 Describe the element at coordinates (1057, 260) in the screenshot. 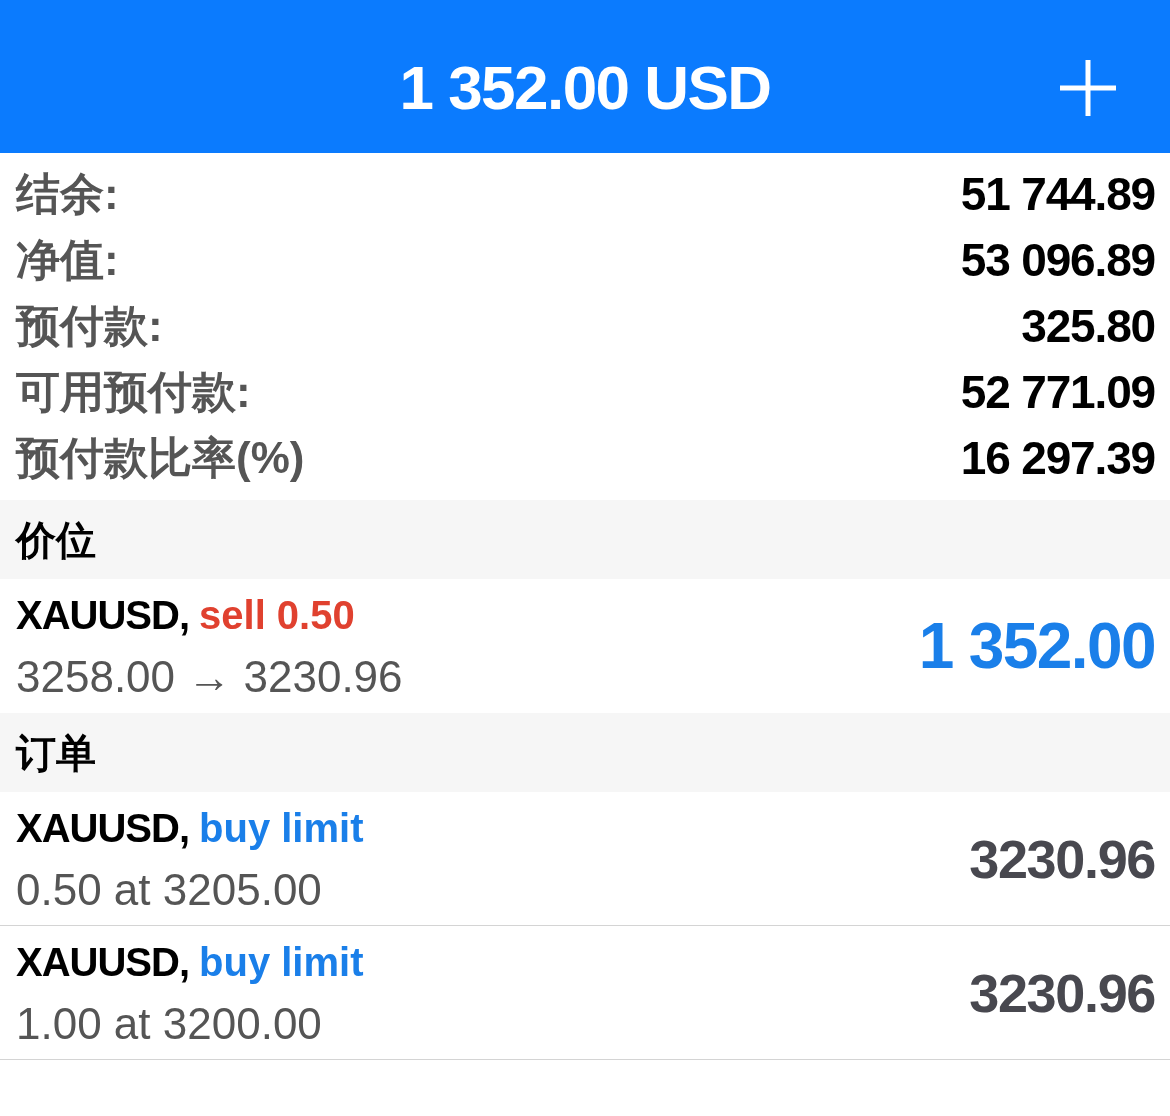

I see `summary-value: 53 096.89` at that location.